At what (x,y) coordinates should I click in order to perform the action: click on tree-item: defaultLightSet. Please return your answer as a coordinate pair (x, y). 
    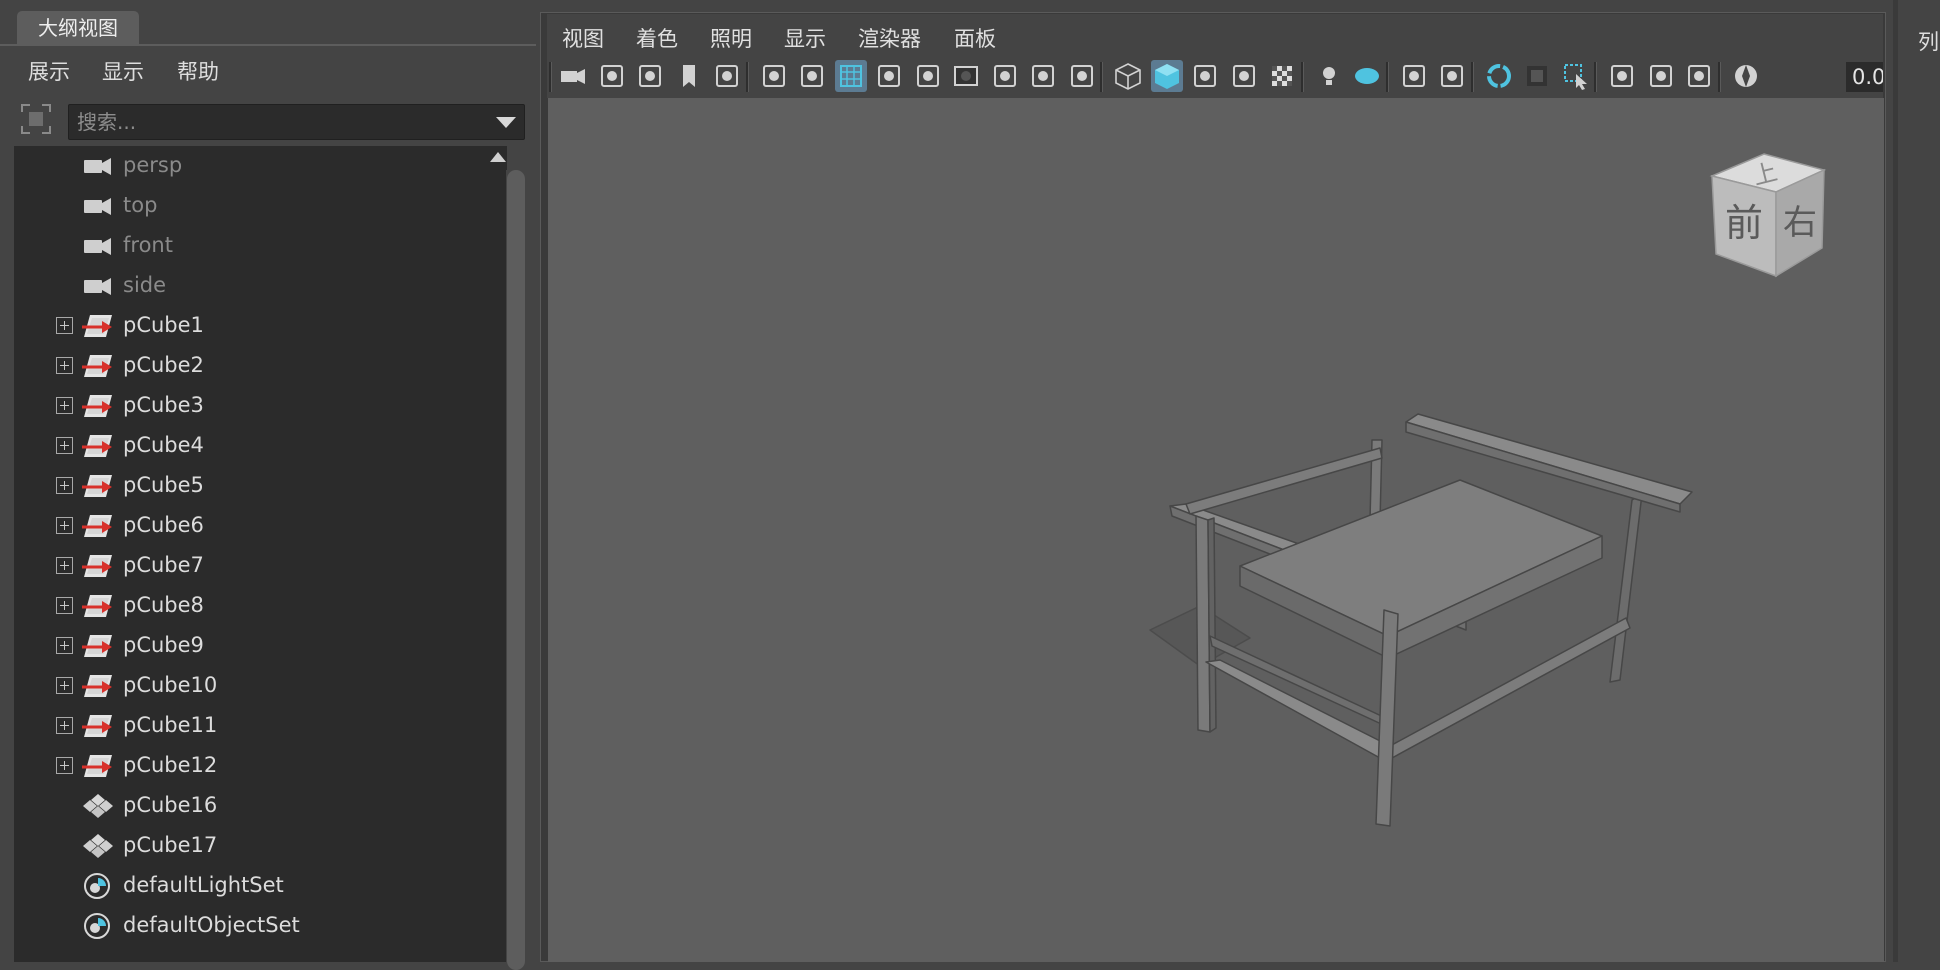
    Looking at the image, I should click on (260, 886).